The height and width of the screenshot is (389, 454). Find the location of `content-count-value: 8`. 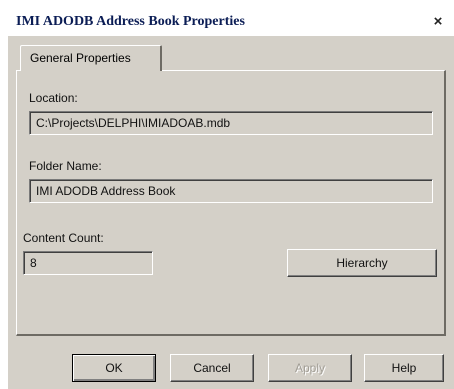

content-count-value: 8 is located at coordinates (33, 263).